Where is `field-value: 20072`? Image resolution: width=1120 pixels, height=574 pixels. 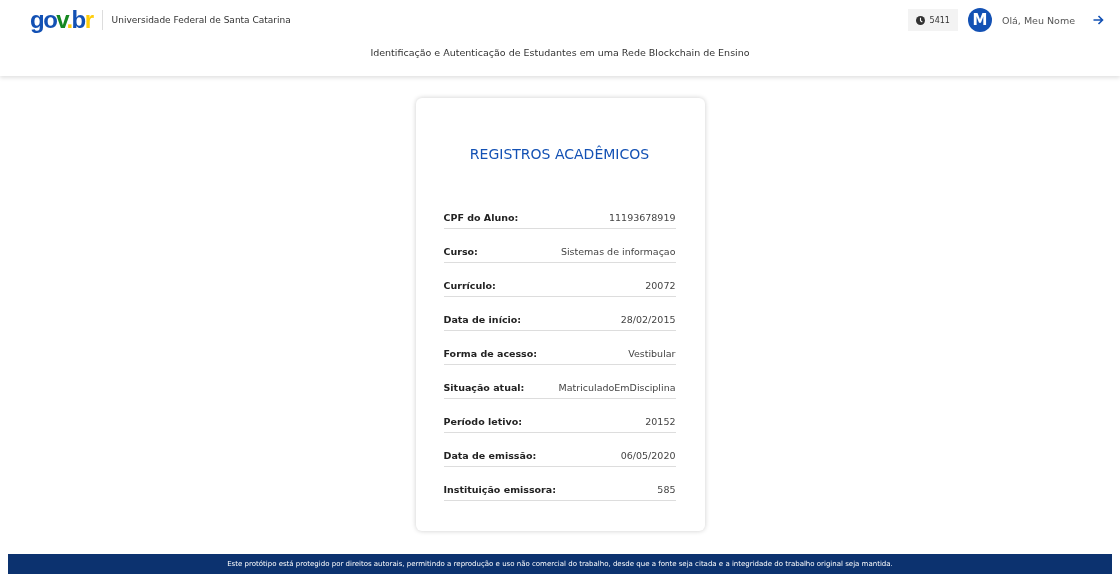
field-value: 20072 is located at coordinates (660, 285).